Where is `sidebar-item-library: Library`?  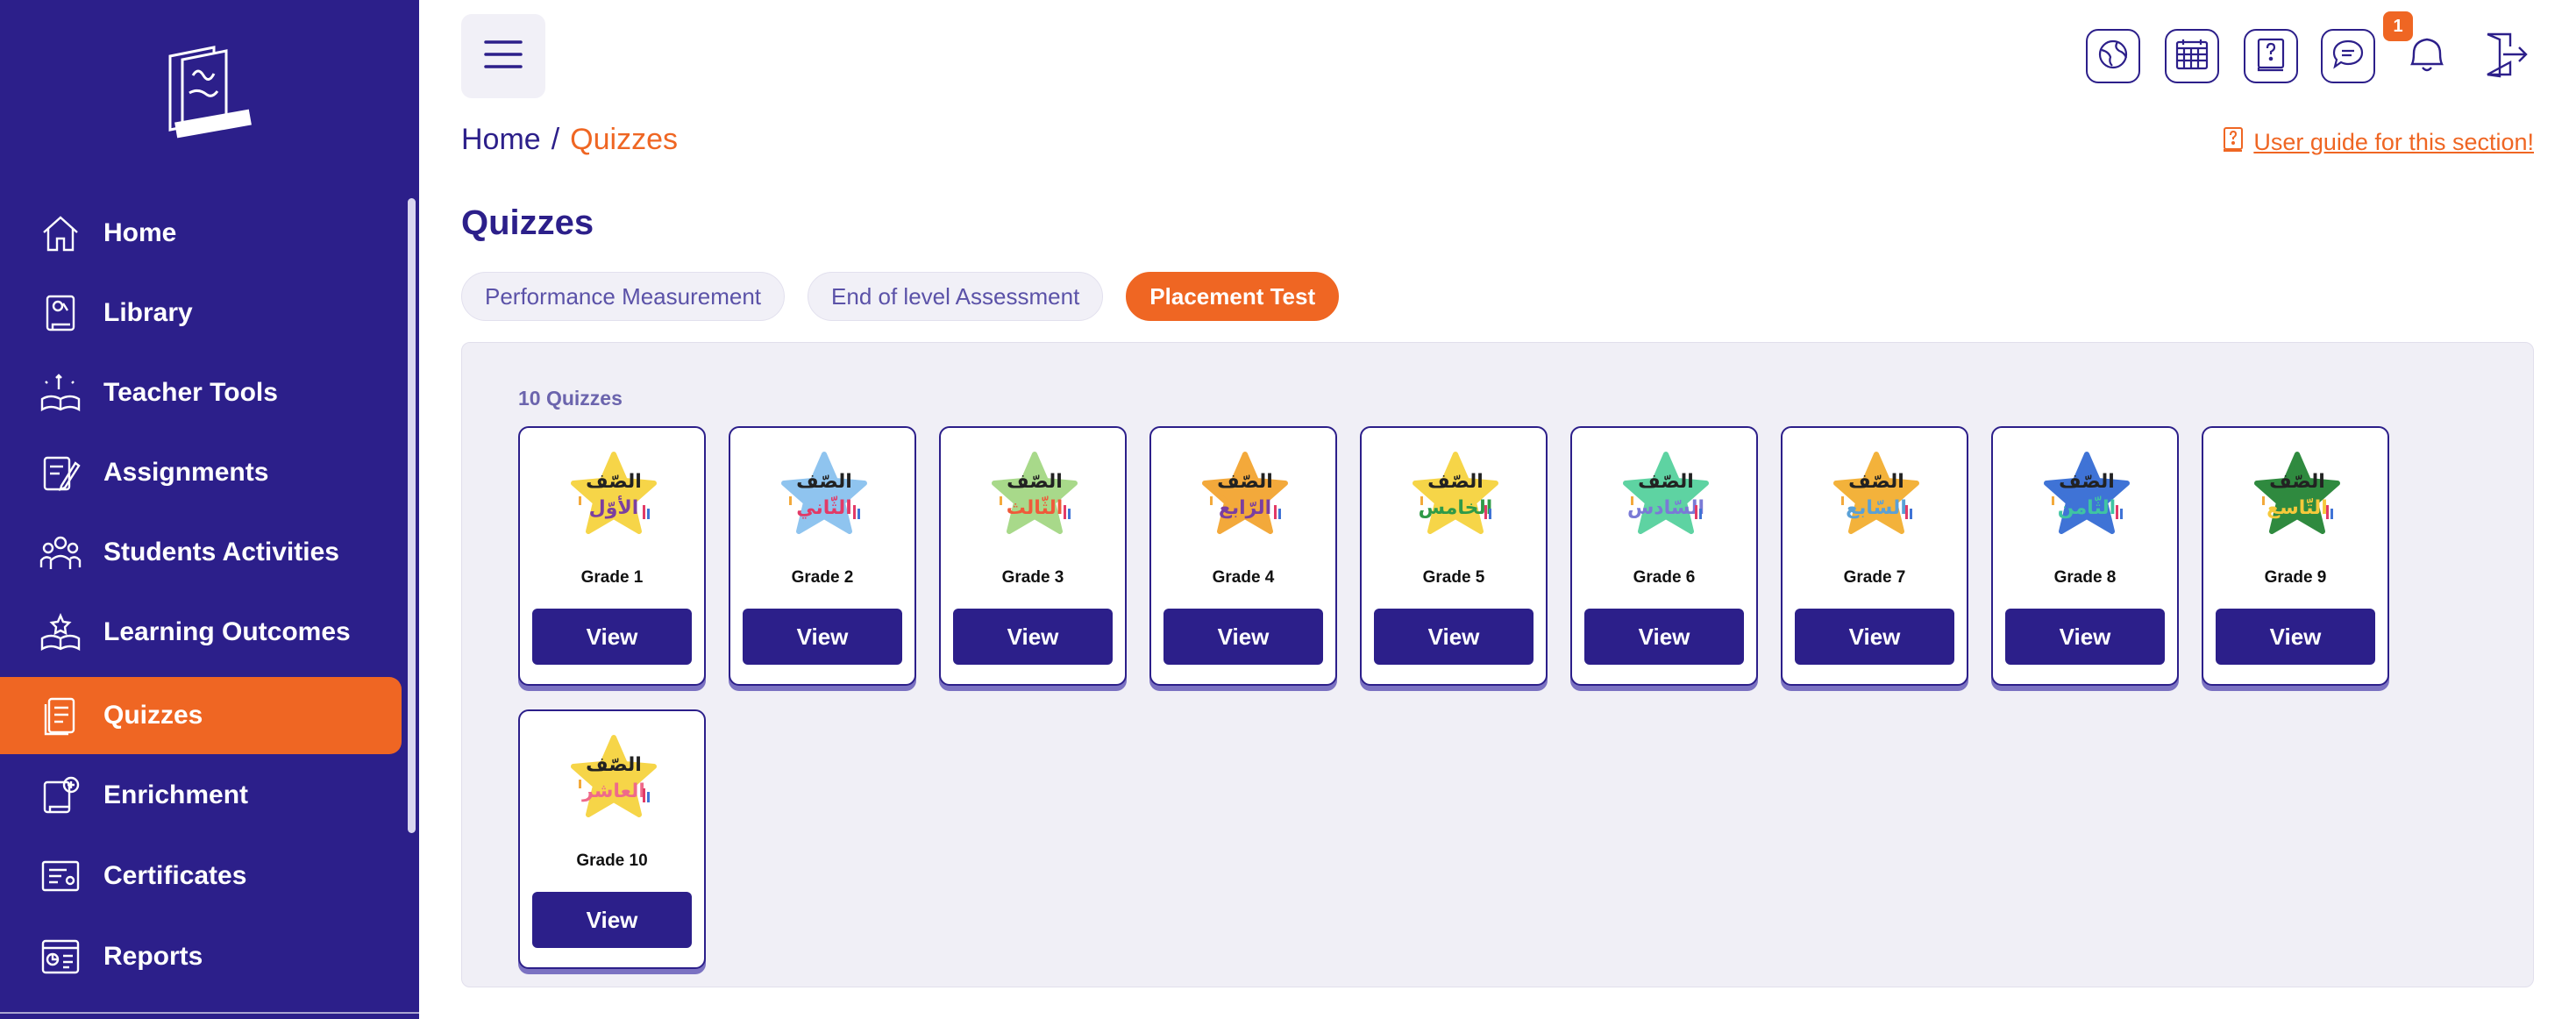
sidebar-item-library: Library is located at coordinates (201, 313).